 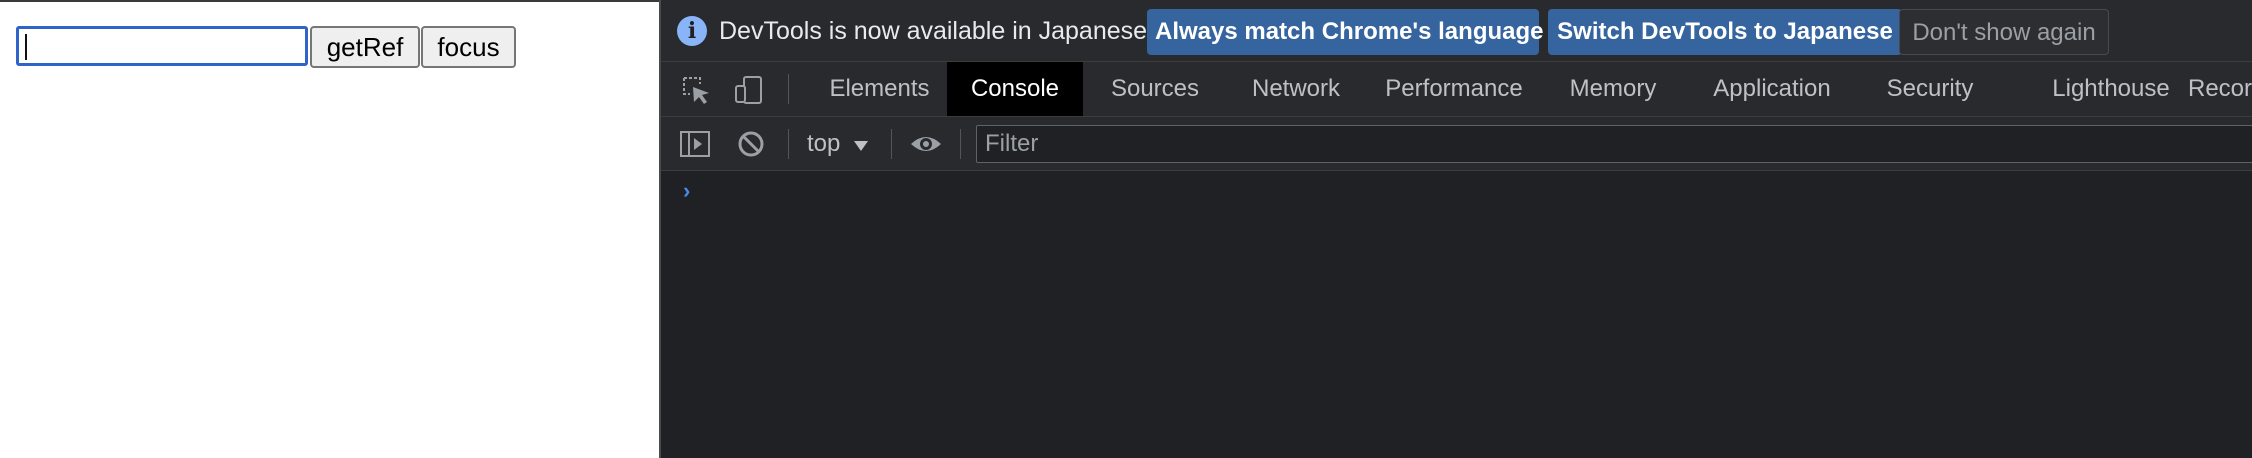 I want to click on filter-input: Filter, so click(x=1614, y=144).